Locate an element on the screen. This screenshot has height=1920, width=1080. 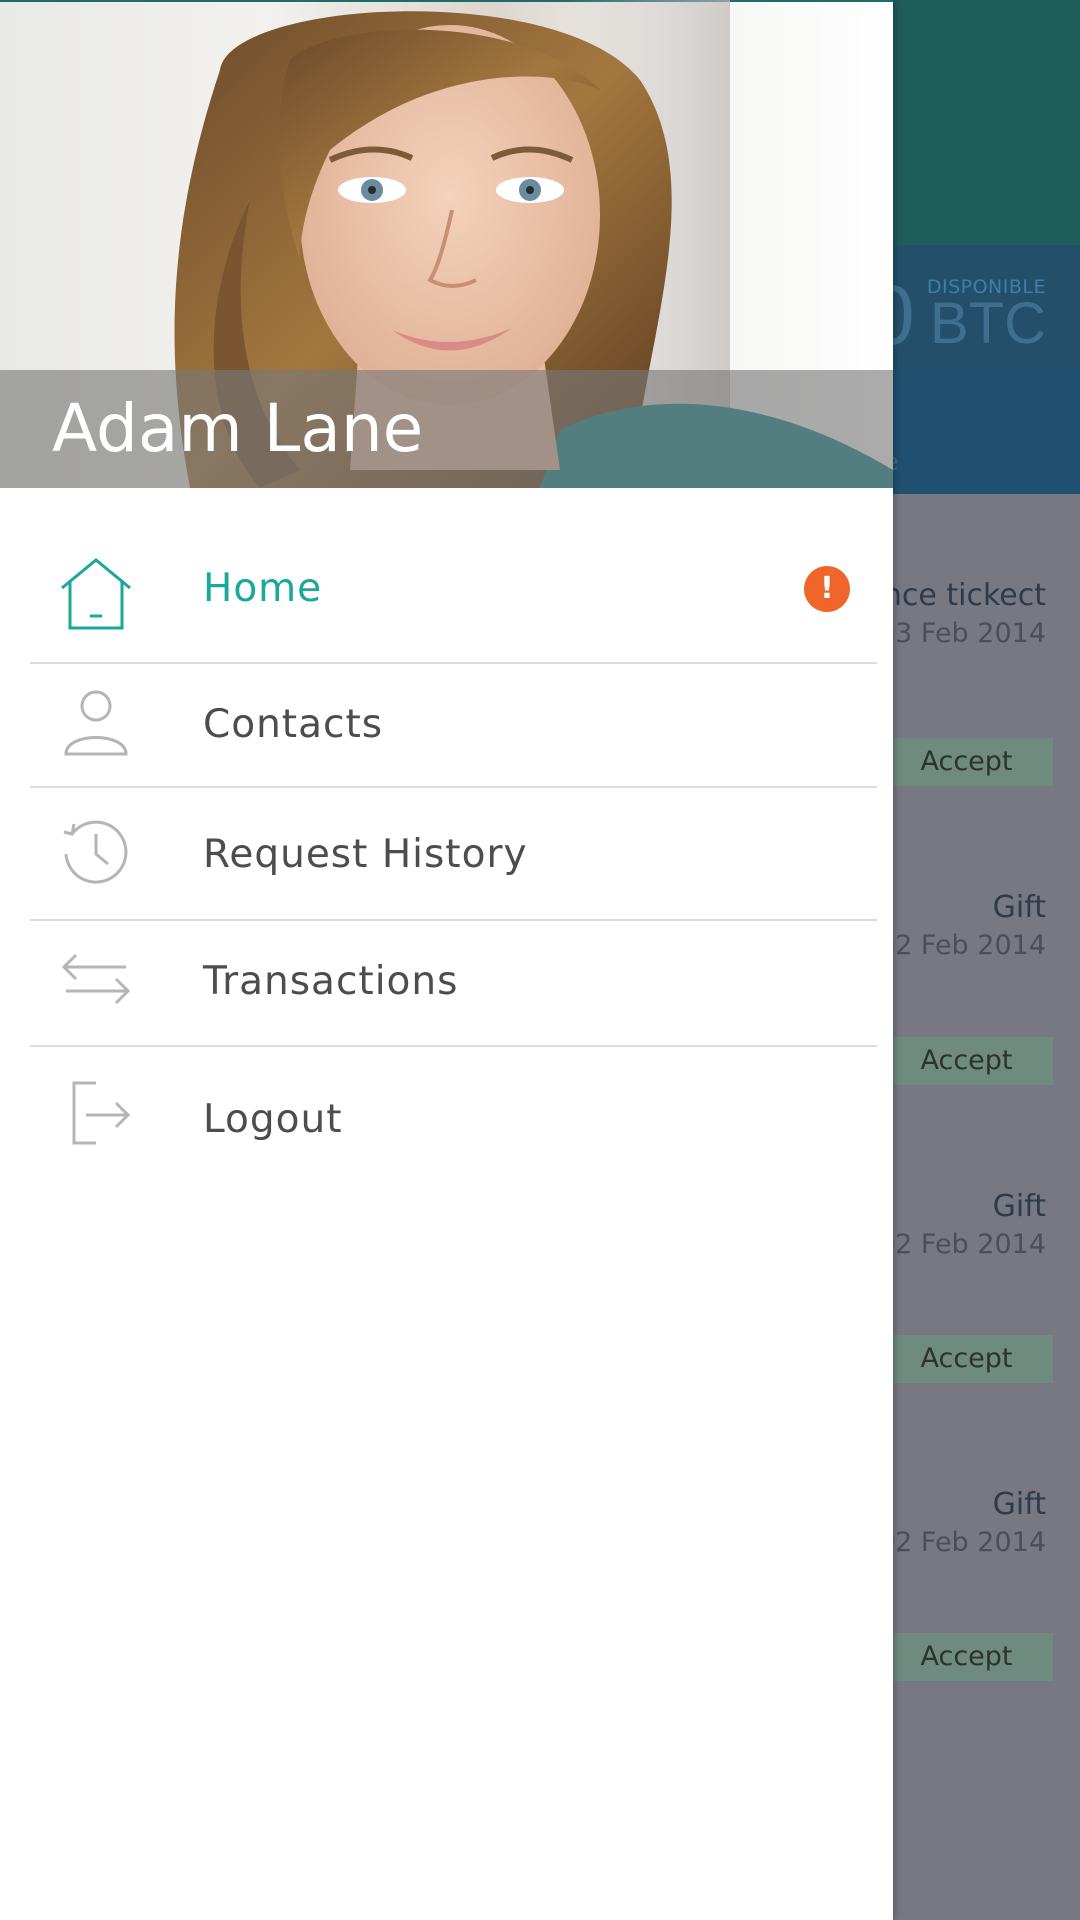
alert-badge: ! is located at coordinates (827, 589).